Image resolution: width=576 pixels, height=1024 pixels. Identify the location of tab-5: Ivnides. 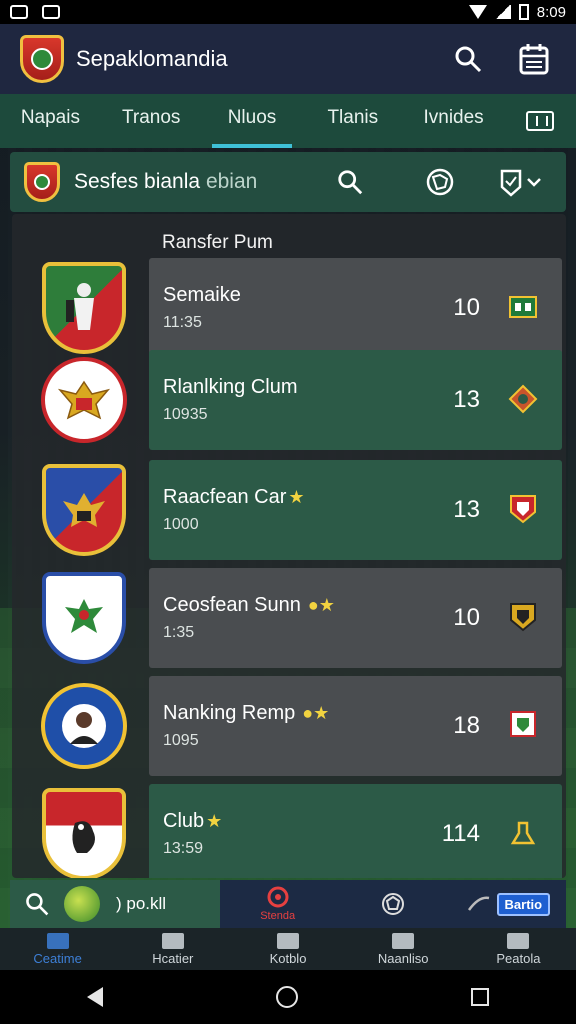
(453, 121).